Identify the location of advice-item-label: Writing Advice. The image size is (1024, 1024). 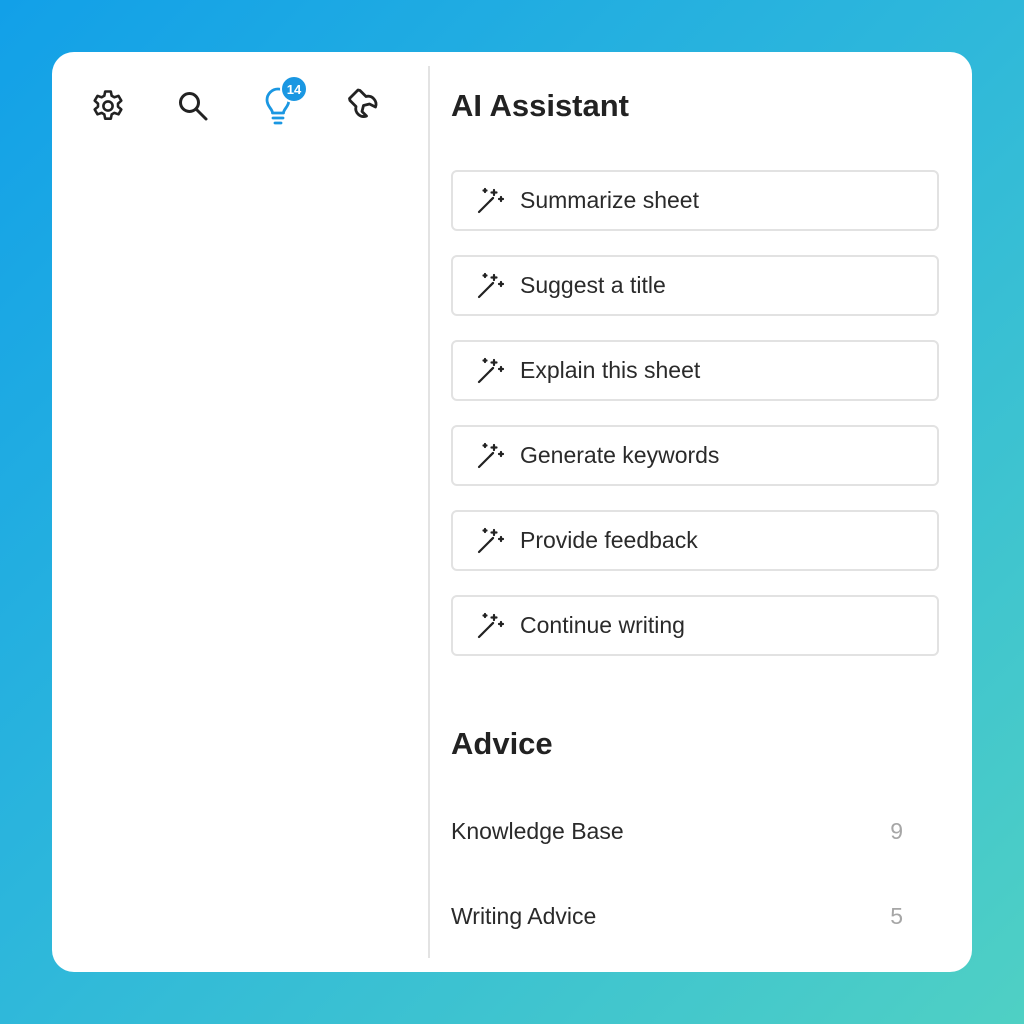
(524, 915).